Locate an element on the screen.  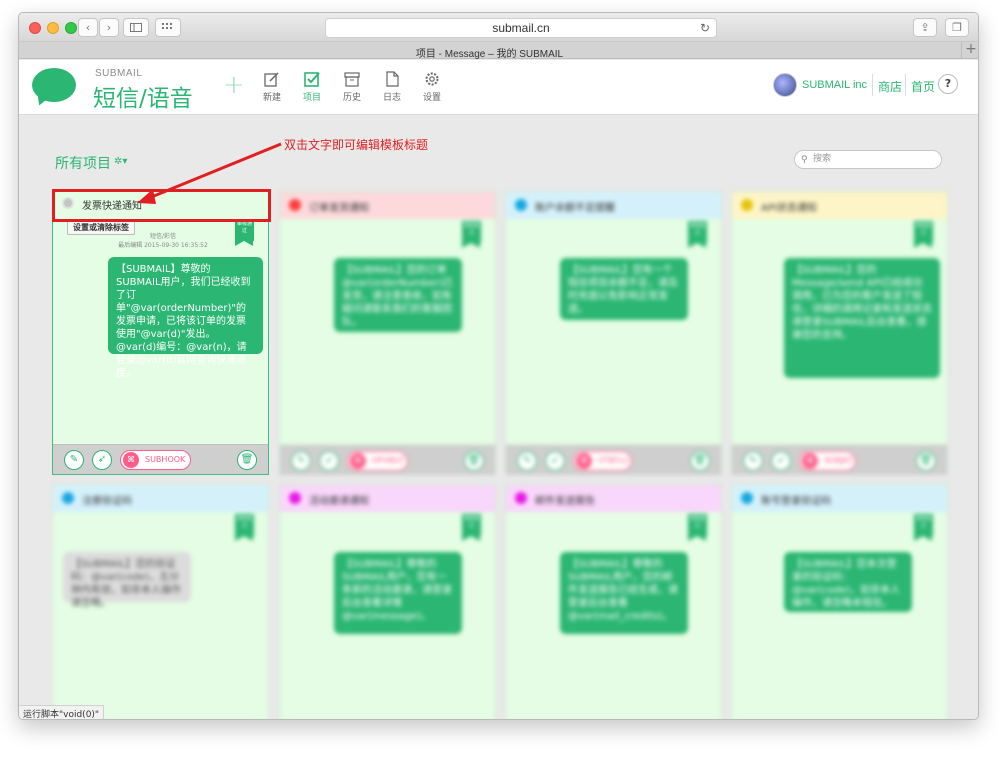
forward-button: › is located at coordinates (109, 27).